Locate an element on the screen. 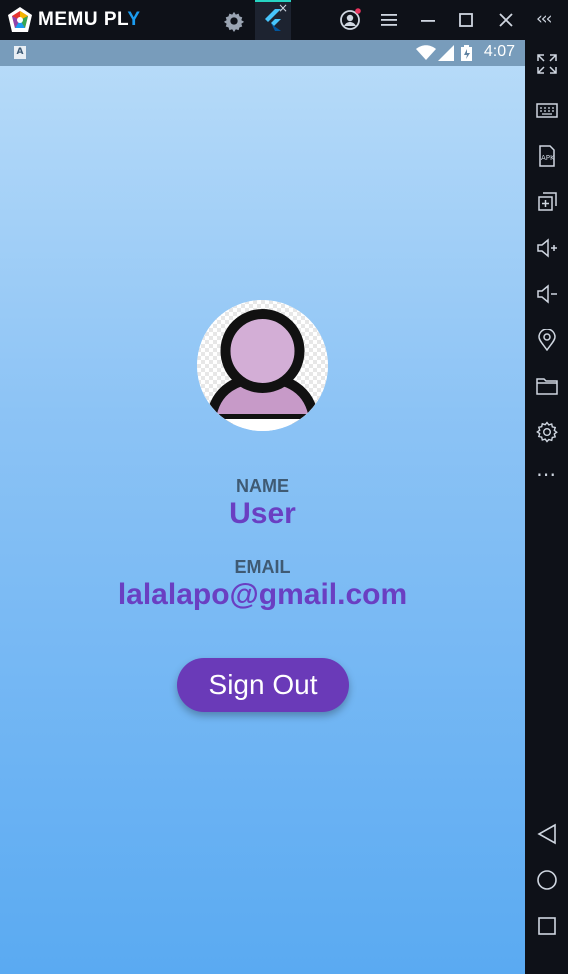 The image size is (568, 974). fullscreen-icon is located at coordinates (547, 64).